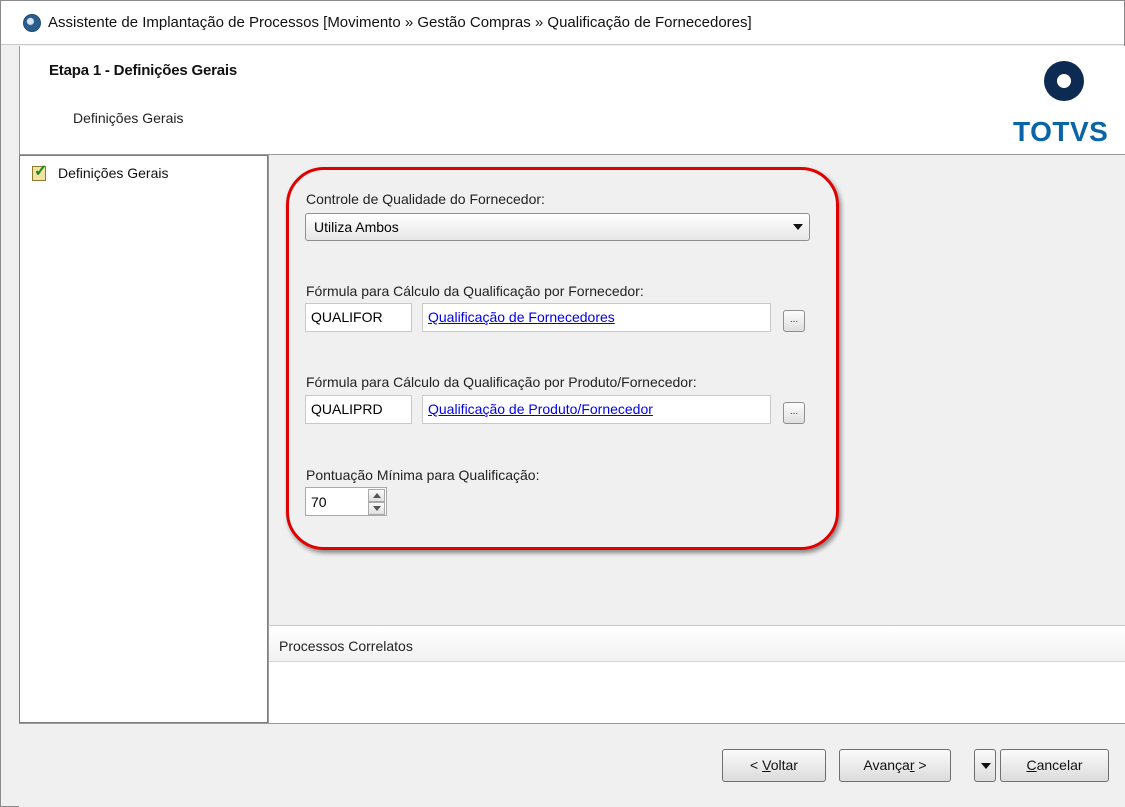 This screenshot has height=807, width=1125. What do you see at coordinates (1061, 131) in the screenshot?
I see `logo-text: TOTVS` at bounding box center [1061, 131].